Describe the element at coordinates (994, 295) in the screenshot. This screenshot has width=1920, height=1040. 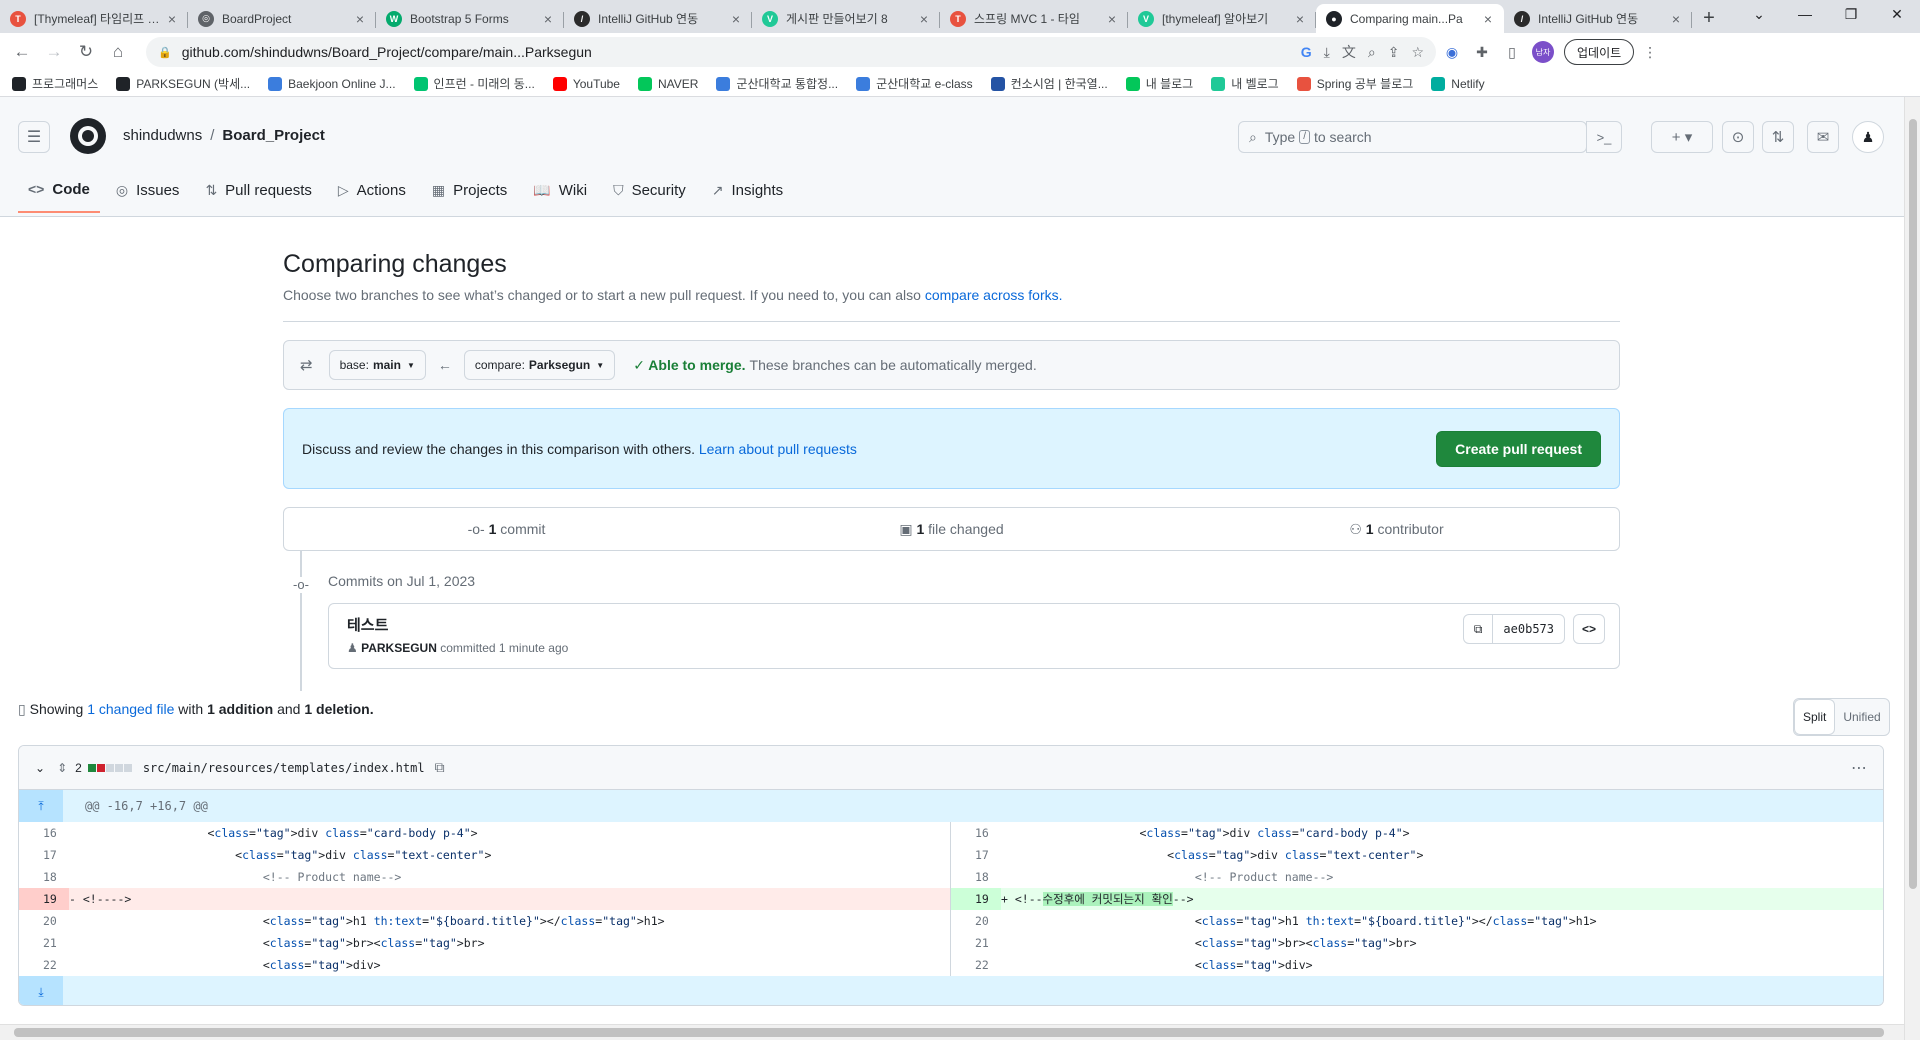
I see `compare-forks-link: compare across forks.` at that location.